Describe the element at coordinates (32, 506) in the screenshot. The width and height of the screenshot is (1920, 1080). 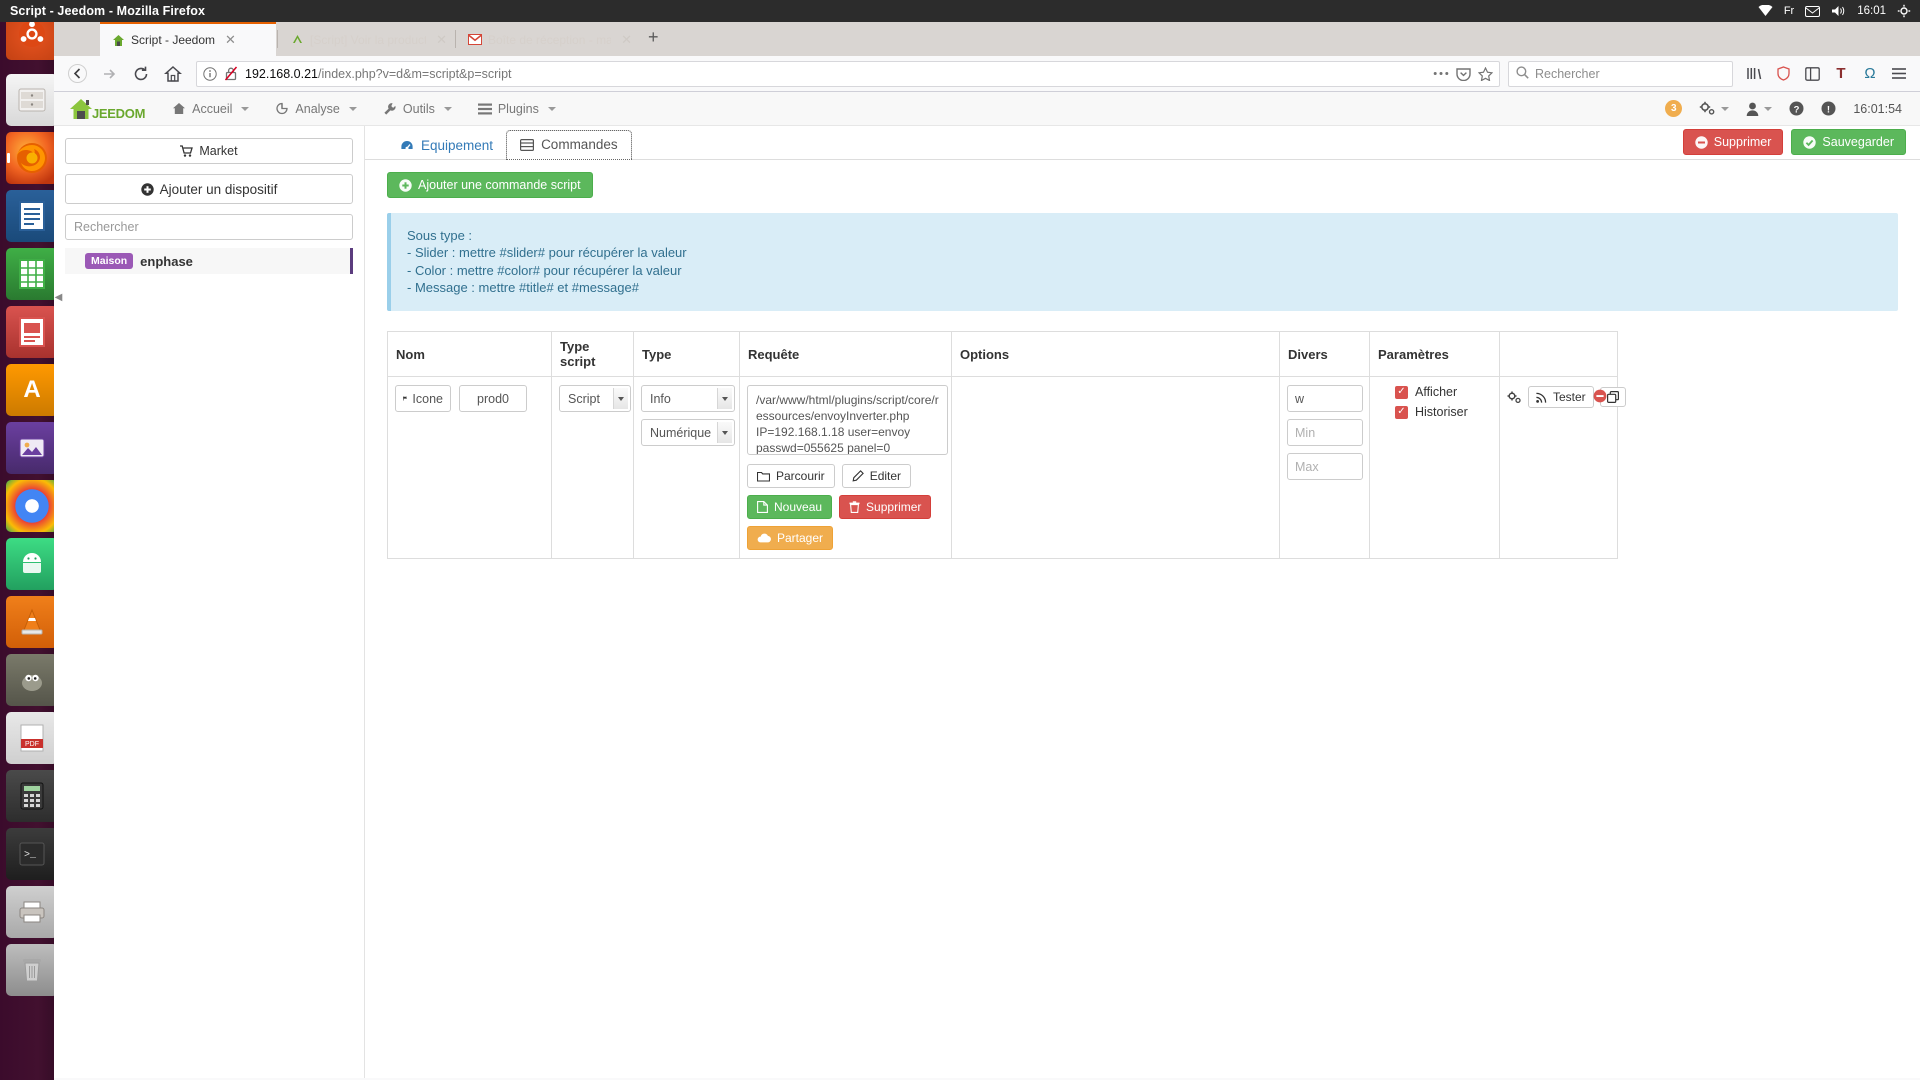
I see `launcher-chromium` at that location.